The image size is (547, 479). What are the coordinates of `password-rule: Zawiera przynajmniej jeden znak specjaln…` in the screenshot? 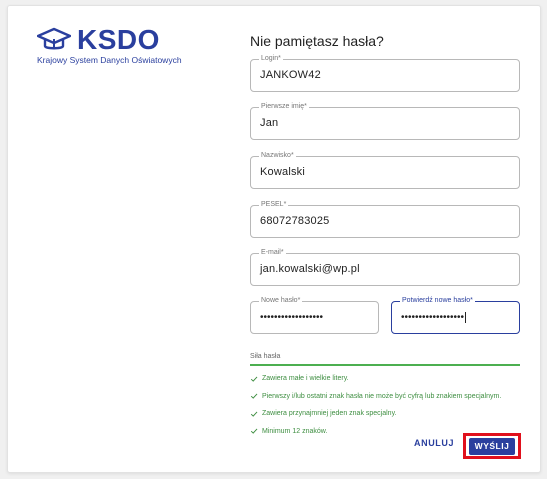 It's located at (387, 413).